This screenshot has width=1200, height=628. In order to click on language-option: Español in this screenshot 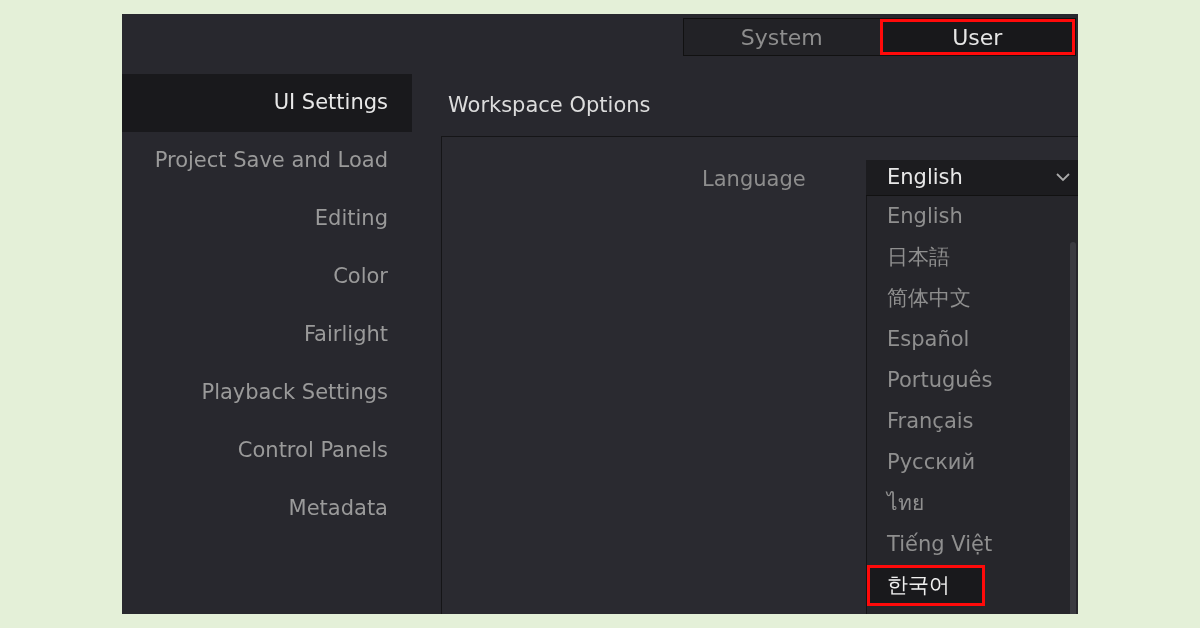, I will do `click(967, 339)`.